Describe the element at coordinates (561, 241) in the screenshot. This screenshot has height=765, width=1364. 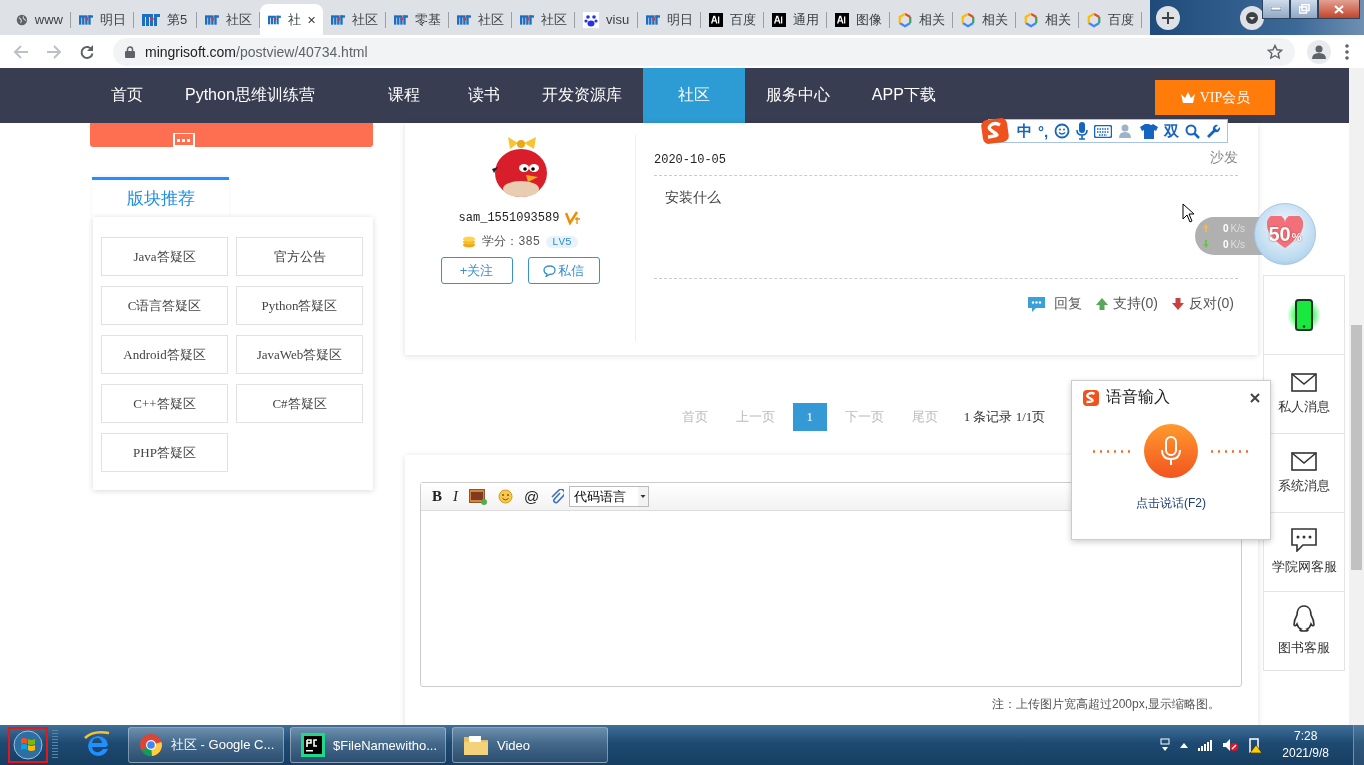
I see `level-badge: LV5` at that location.